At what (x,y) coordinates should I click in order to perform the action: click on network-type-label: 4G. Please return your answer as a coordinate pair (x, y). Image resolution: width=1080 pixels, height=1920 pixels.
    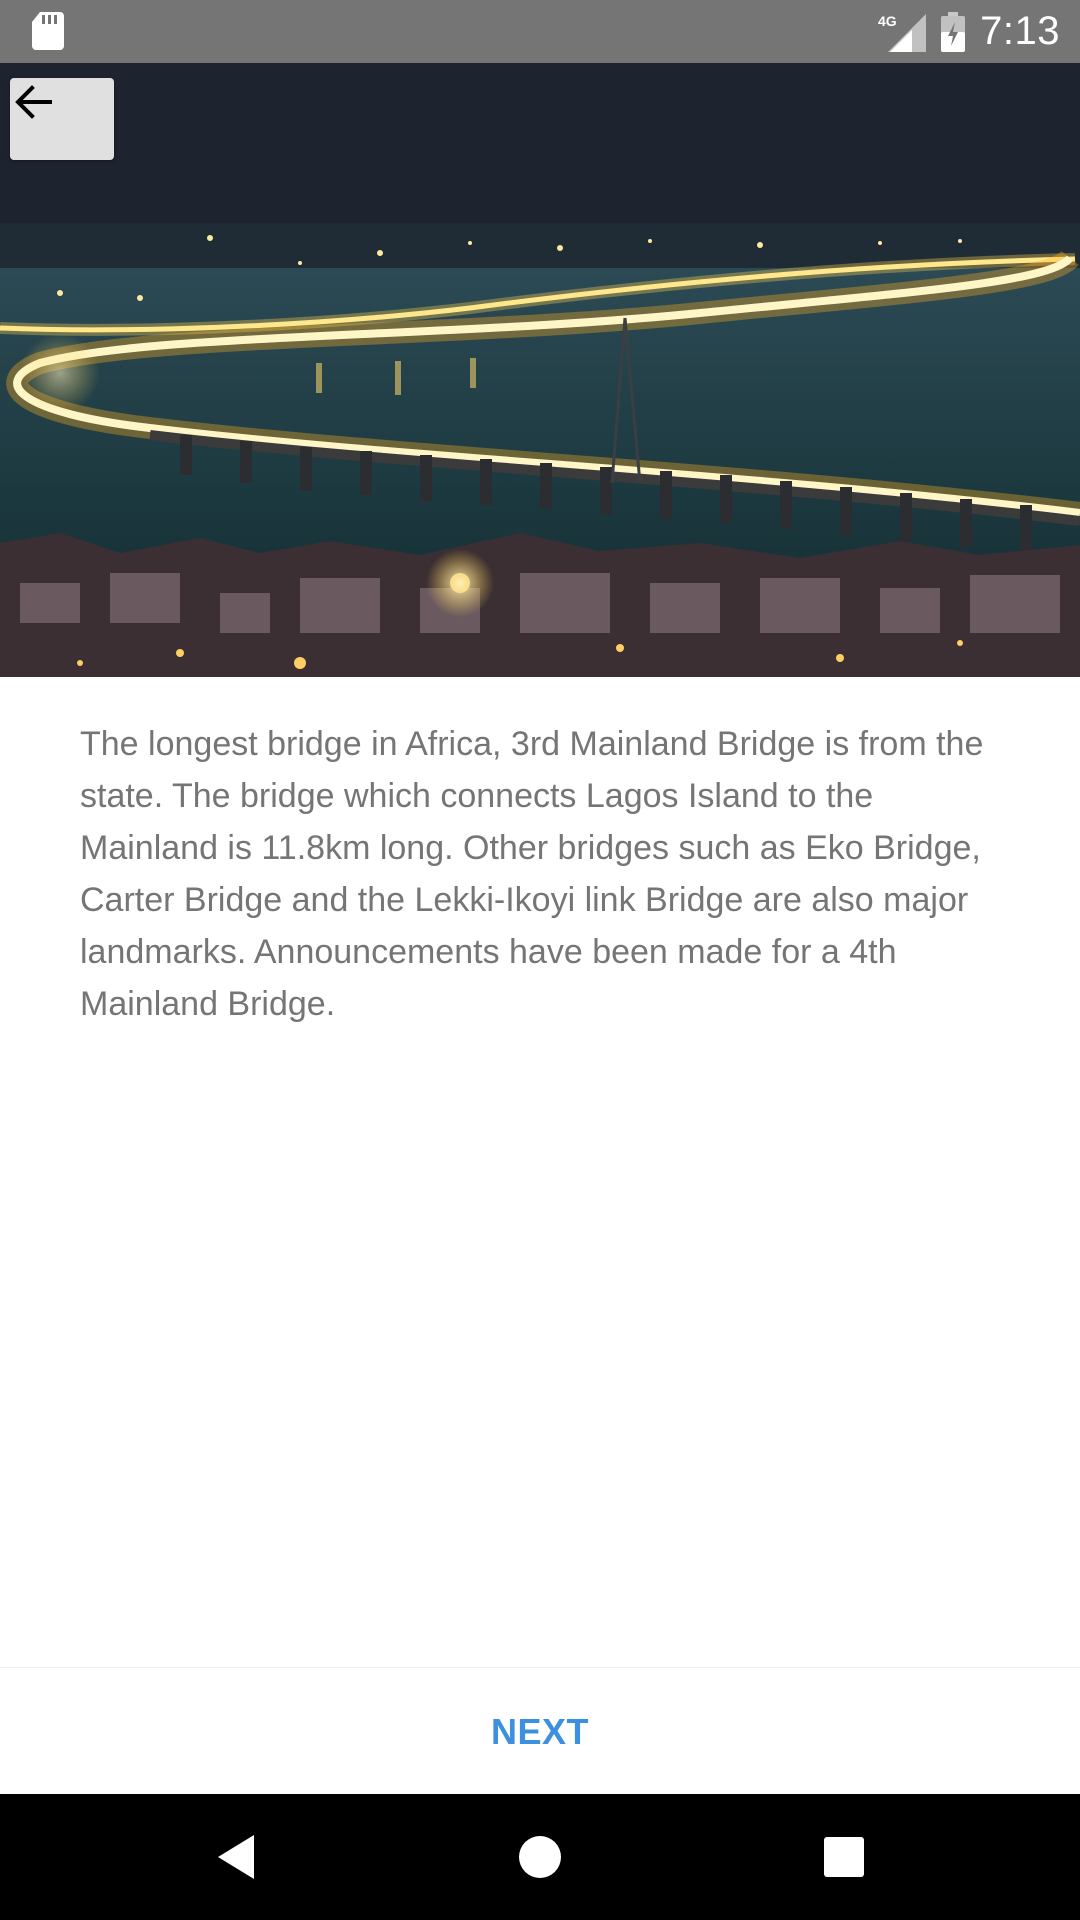
    Looking at the image, I should click on (887, 21).